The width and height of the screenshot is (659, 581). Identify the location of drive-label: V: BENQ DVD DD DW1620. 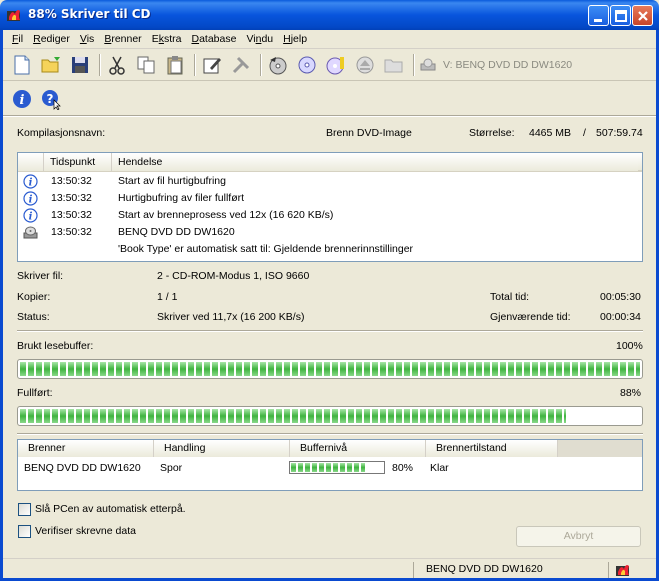
(507, 65).